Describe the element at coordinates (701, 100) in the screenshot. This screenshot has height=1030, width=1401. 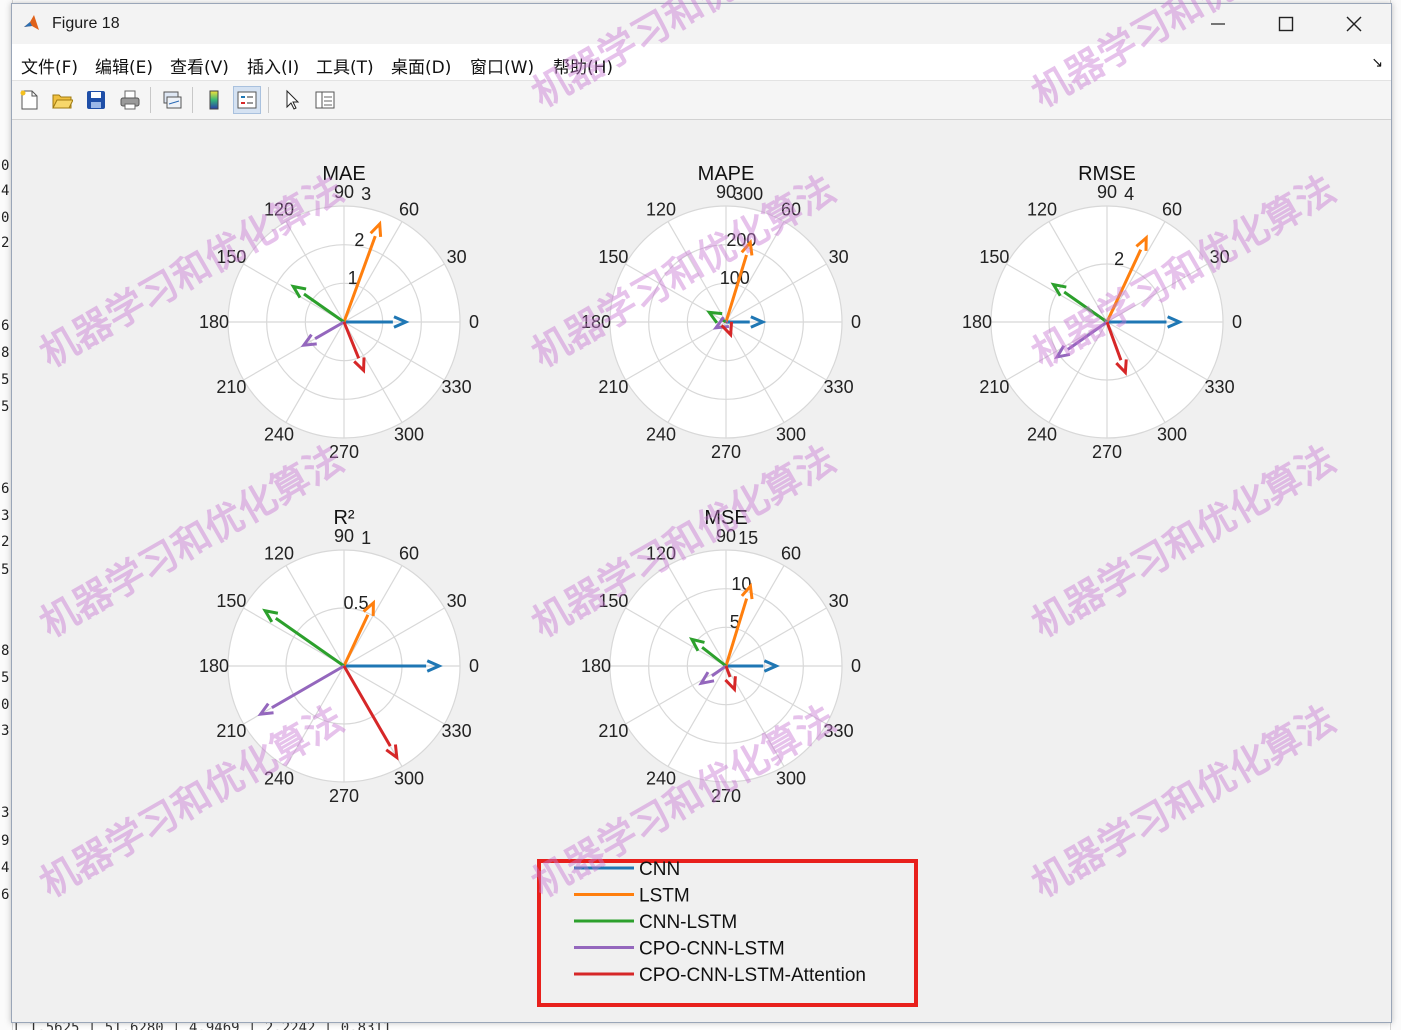
I see `figure-toolbar` at that location.